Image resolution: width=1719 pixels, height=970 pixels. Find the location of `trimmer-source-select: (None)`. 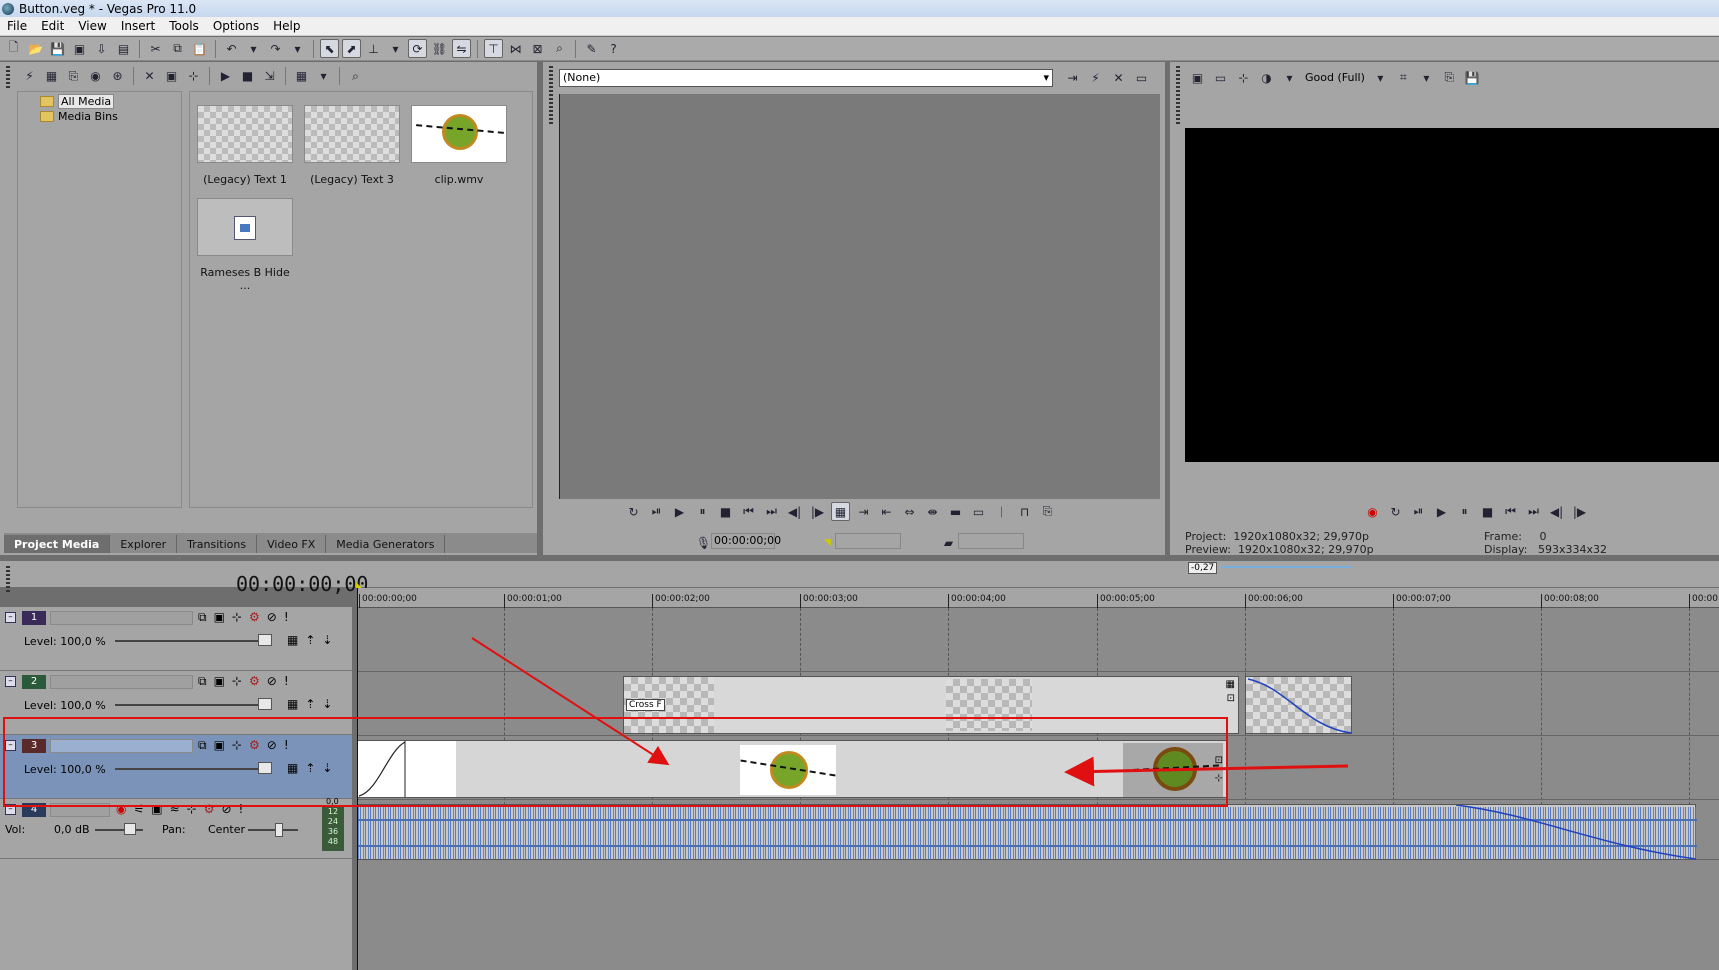

trimmer-source-select: (None) is located at coordinates (806, 78).